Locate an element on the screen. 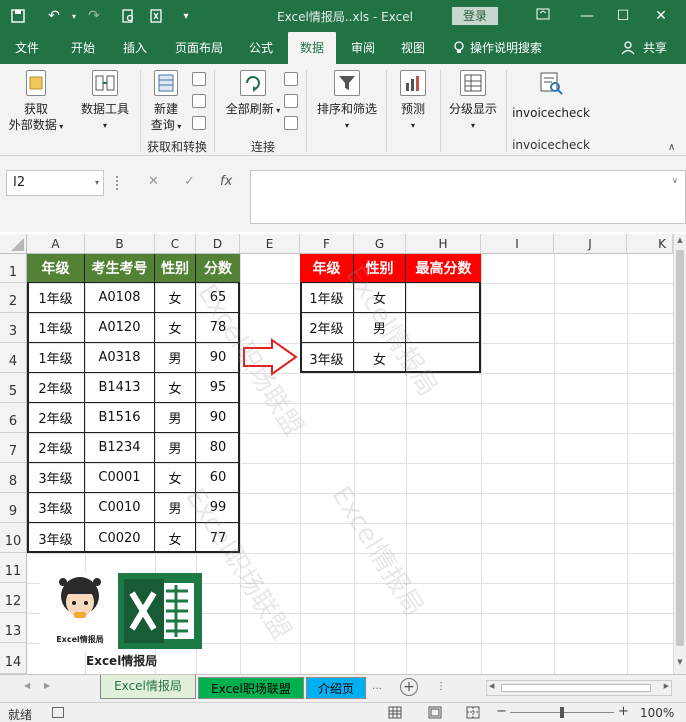 Image resolution: width=686 pixels, height=722 pixels. print-preview-icon is located at coordinates (128, 16).